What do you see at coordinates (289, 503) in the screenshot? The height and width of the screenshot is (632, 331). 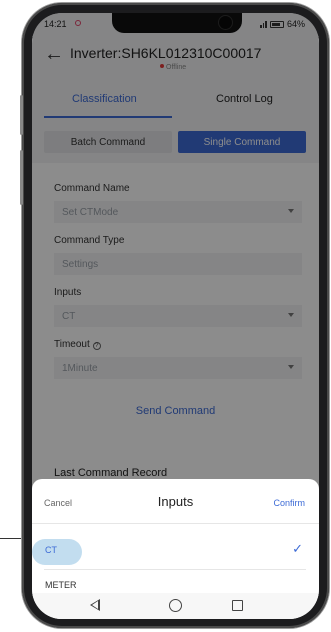 I see `confirm-button: Confirm` at bounding box center [289, 503].